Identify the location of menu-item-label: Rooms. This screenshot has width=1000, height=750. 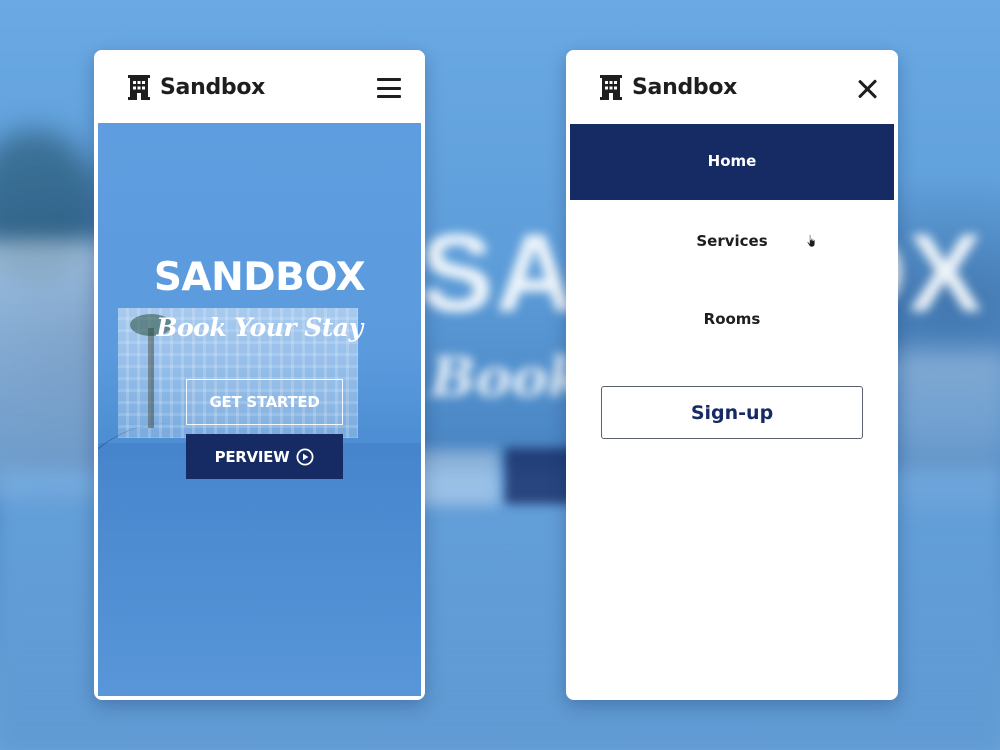
(732, 318).